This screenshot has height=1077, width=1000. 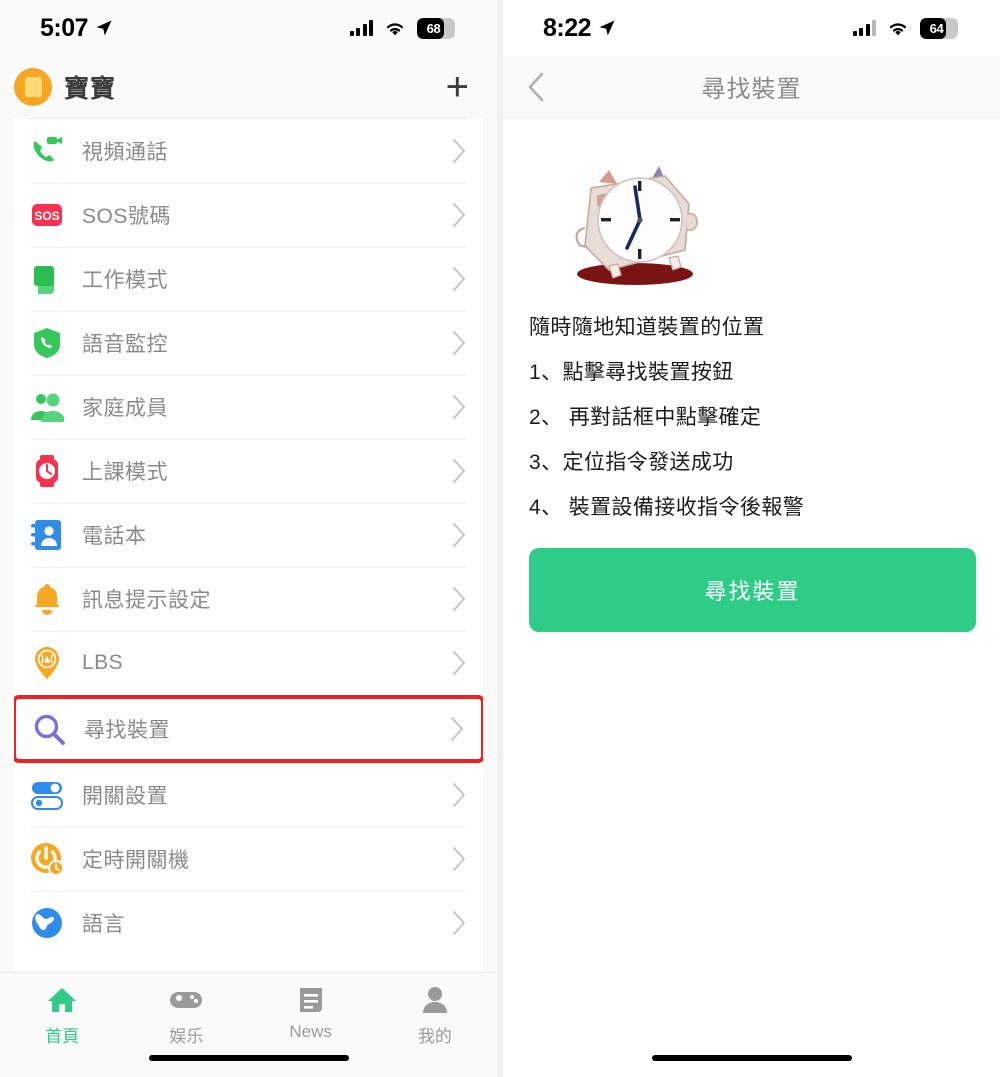 What do you see at coordinates (248, 795) in the screenshot?
I see `menu-row: 開關設置` at bounding box center [248, 795].